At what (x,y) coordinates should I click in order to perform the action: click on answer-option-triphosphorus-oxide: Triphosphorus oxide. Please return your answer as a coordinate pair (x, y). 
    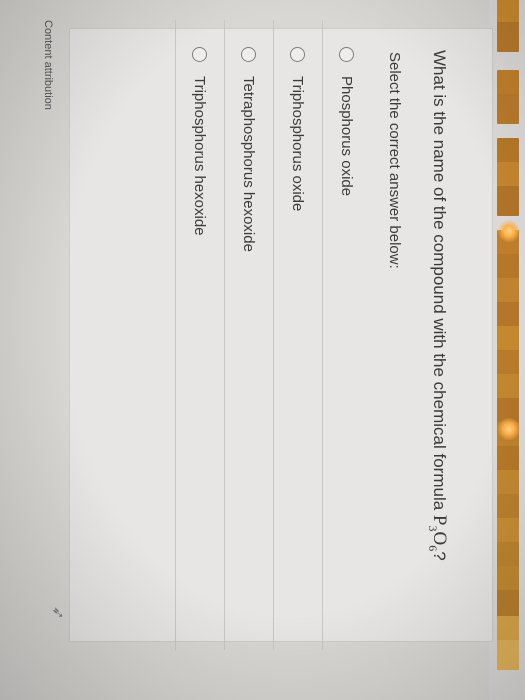
    Looking at the image, I should click on (297, 335).